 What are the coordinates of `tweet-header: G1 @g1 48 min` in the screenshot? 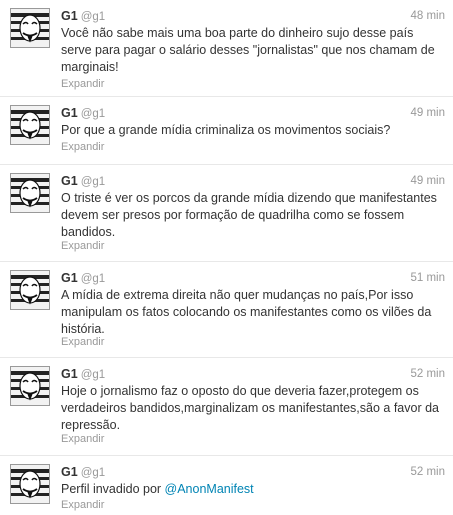 It's located at (253, 16).